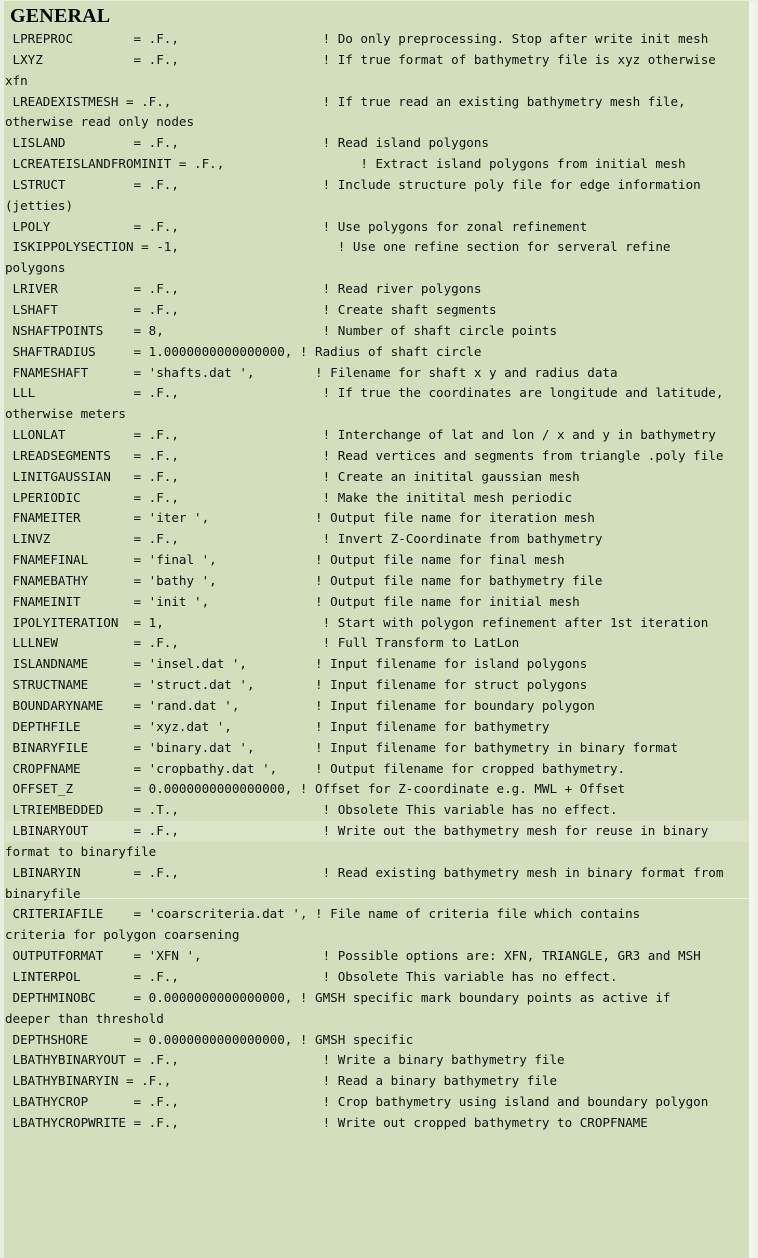  I want to click on namelist-line: binaryfile, so click(43, 893).